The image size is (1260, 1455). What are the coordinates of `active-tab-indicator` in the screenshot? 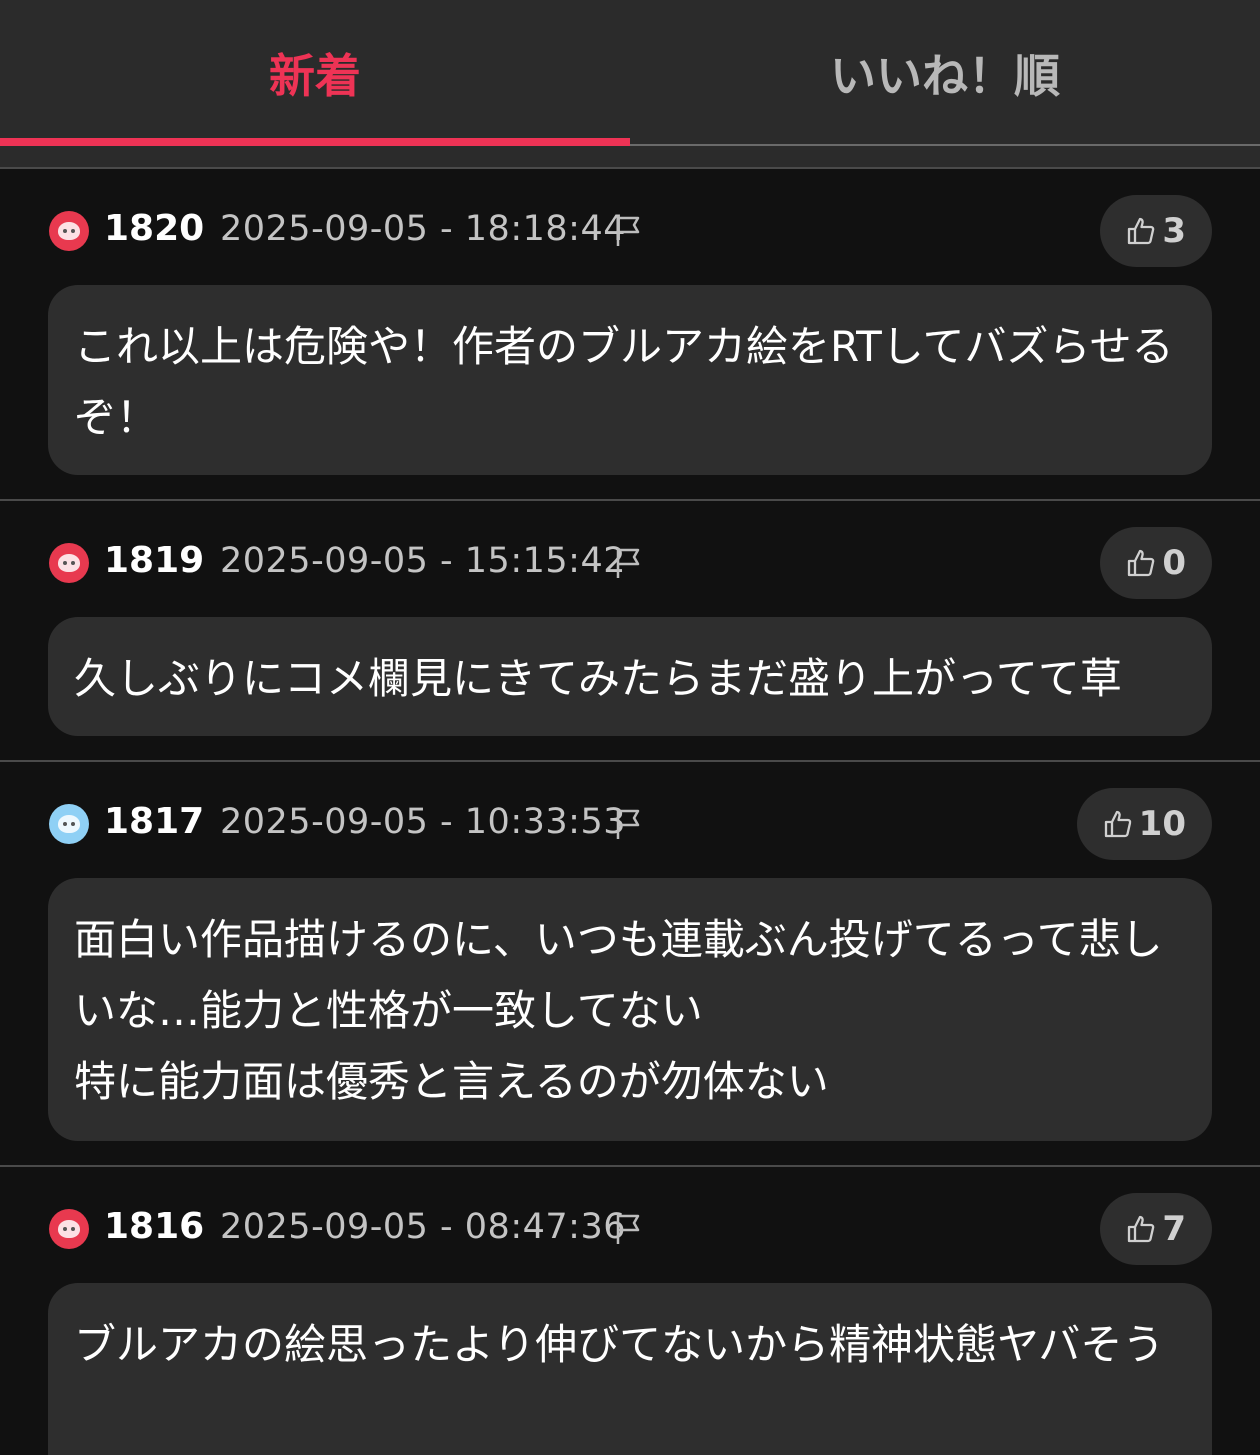 It's located at (315, 142).